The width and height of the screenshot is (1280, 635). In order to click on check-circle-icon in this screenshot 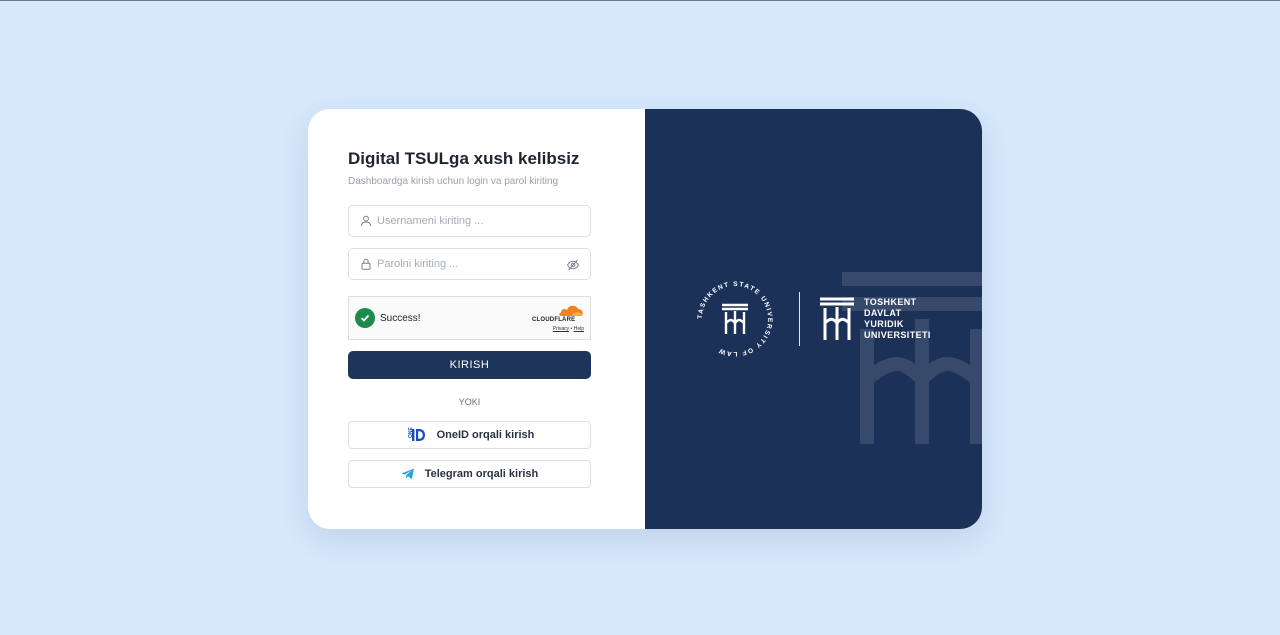, I will do `click(365, 318)`.